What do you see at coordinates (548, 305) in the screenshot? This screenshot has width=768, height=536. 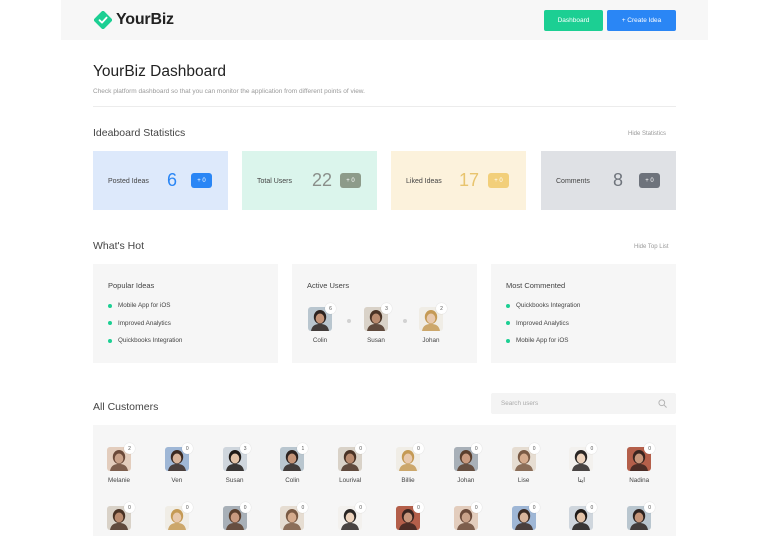 I see `list-item-label: Quickbooks Integration` at bounding box center [548, 305].